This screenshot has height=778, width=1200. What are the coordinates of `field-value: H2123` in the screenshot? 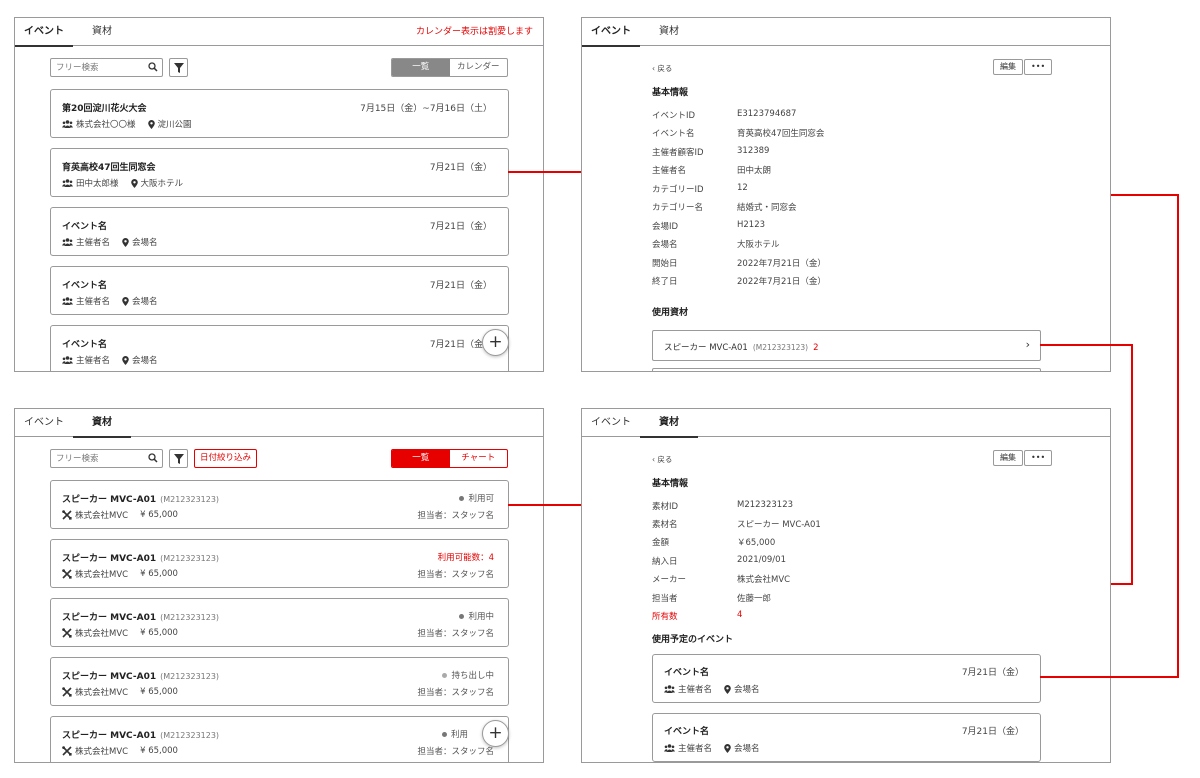 It's located at (751, 225).